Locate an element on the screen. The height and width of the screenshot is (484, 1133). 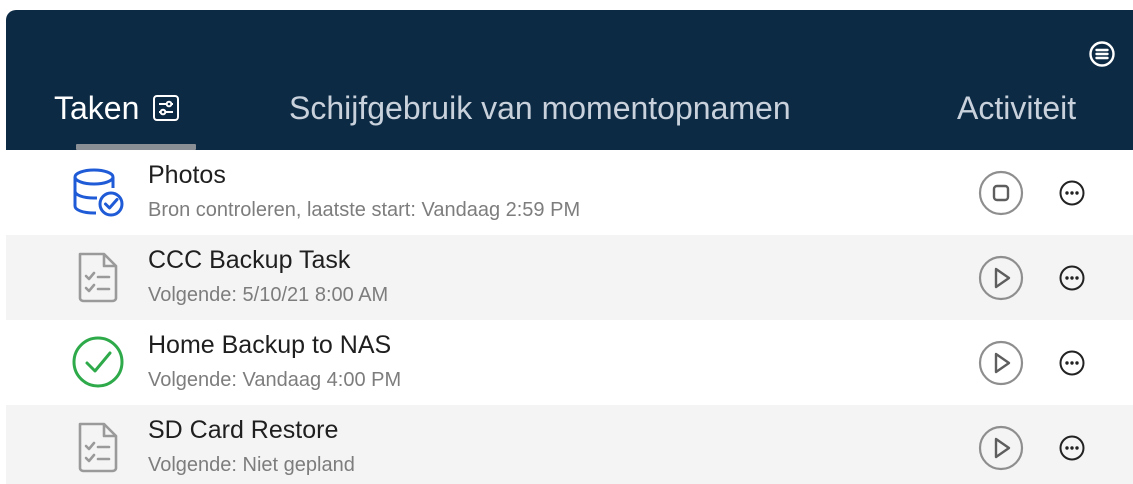
tab-taken: Taken is located at coordinates (117, 108).